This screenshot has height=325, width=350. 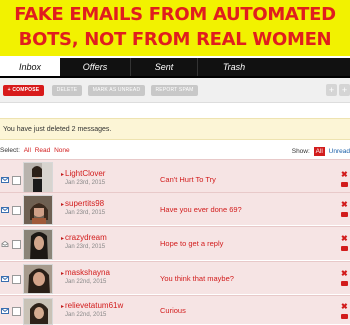 I want to click on select-all-link: All, so click(x=27, y=150).